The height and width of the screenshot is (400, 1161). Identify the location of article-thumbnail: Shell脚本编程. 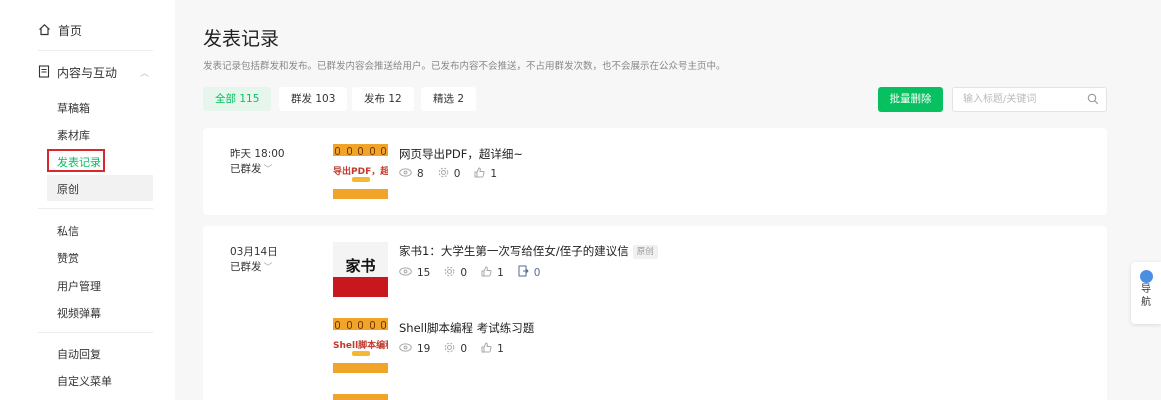
(360, 345).